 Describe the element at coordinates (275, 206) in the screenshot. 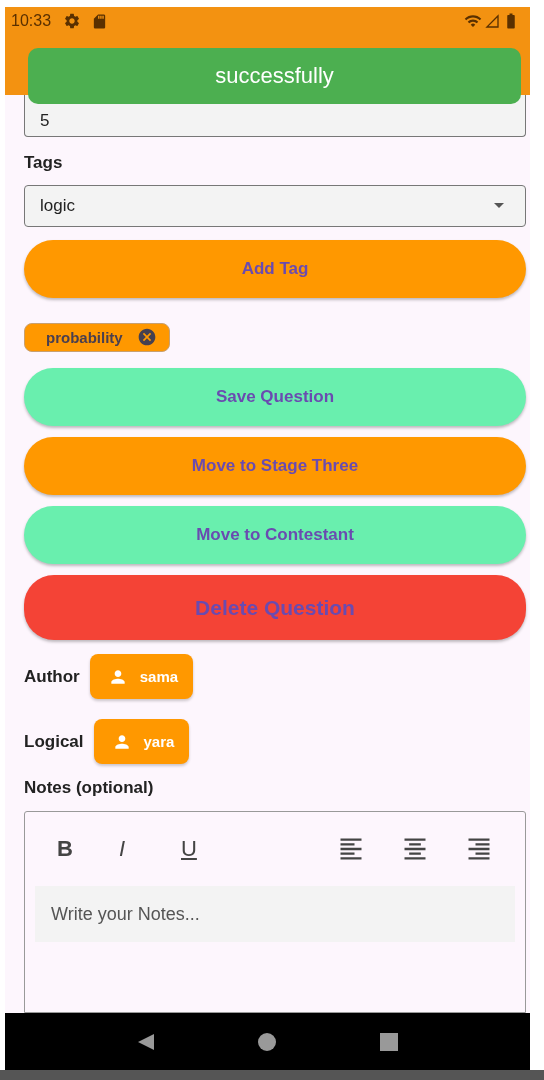

I see `tag-dropdown: logic` at that location.